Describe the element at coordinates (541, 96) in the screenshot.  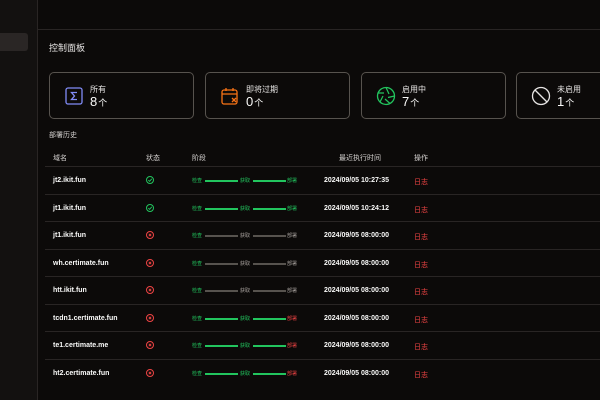
I see `ban-icon` at that location.